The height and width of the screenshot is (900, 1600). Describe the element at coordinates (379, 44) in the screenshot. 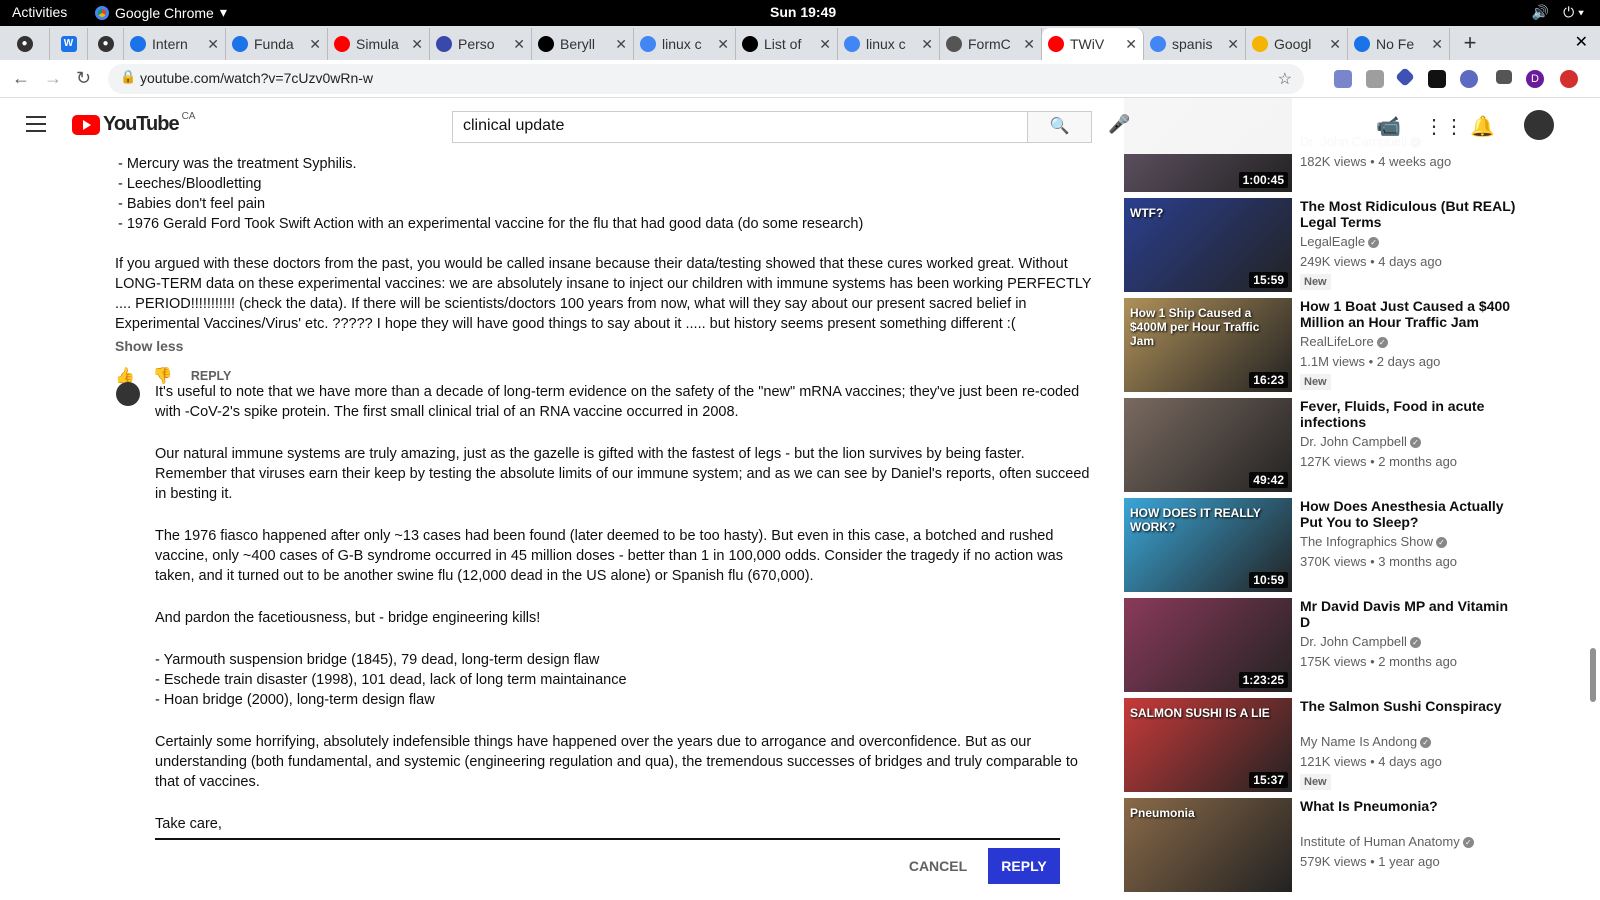

I see `browser-tab: Simula ✕` at that location.